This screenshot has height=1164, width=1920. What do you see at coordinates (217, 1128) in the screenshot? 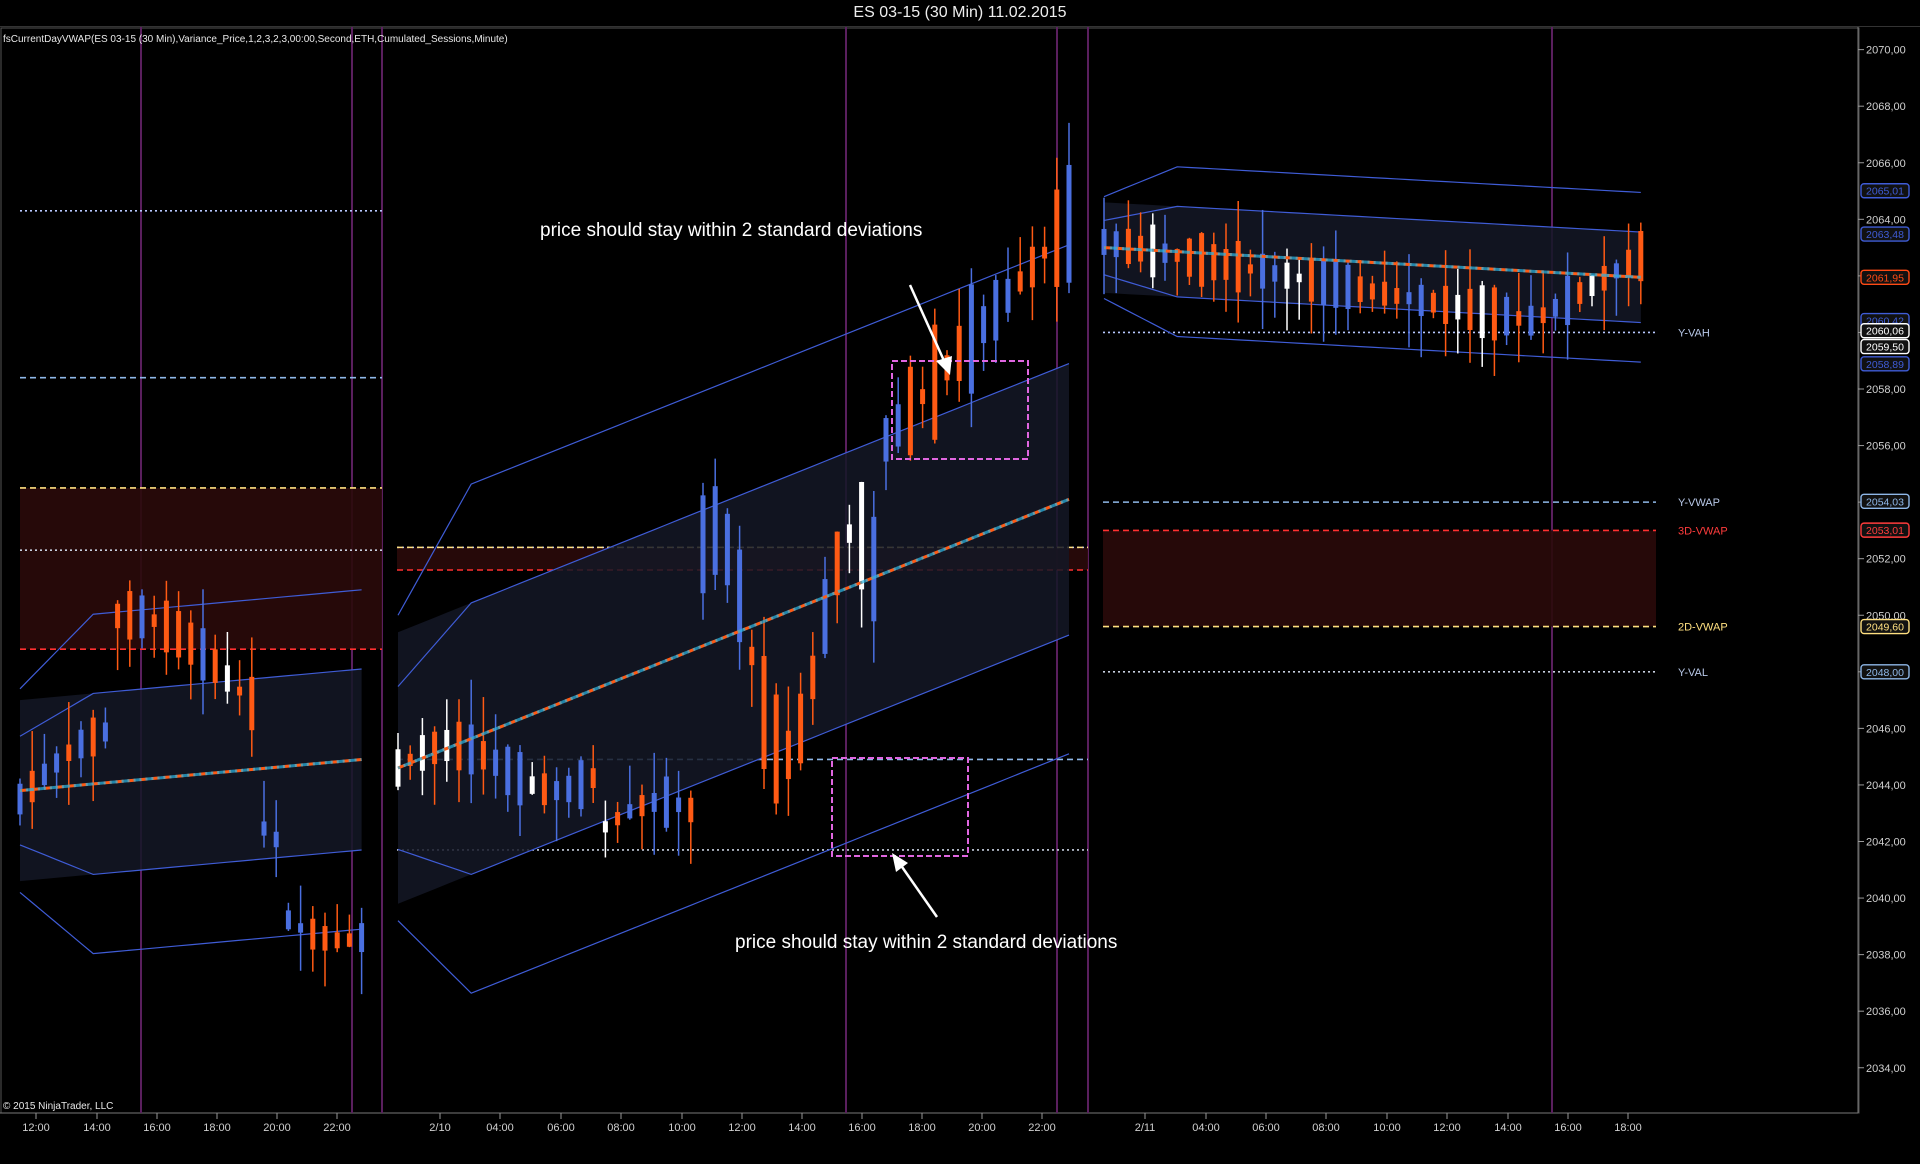
I see `x-tick-label: 18:00` at bounding box center [217, 1128].